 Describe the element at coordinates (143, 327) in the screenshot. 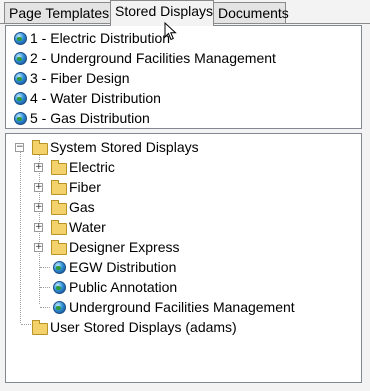

I see `tree-node-label: User Stored Displays (adams)` at that location.